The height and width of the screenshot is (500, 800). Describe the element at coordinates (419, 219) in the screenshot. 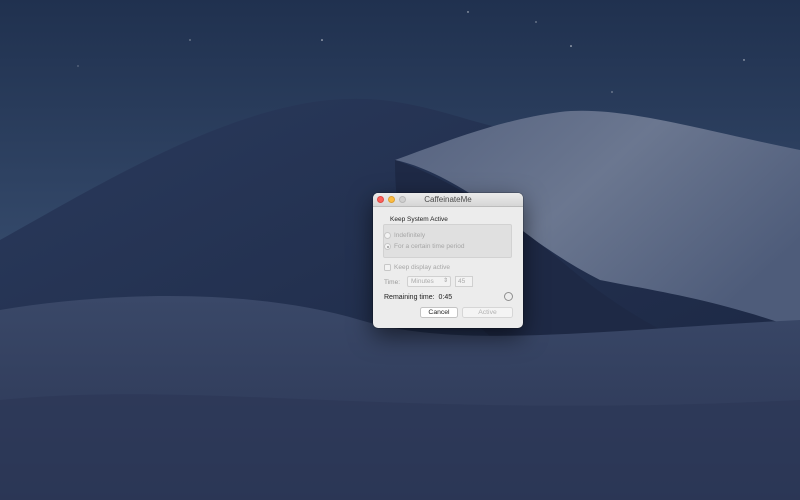

I see `keep-system-active-label: Keep System Active` at that location.